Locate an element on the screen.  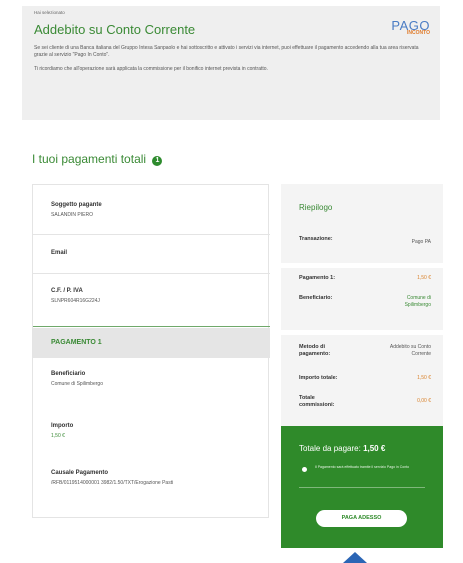
email-label: Email is located at coordinates (59, 253).